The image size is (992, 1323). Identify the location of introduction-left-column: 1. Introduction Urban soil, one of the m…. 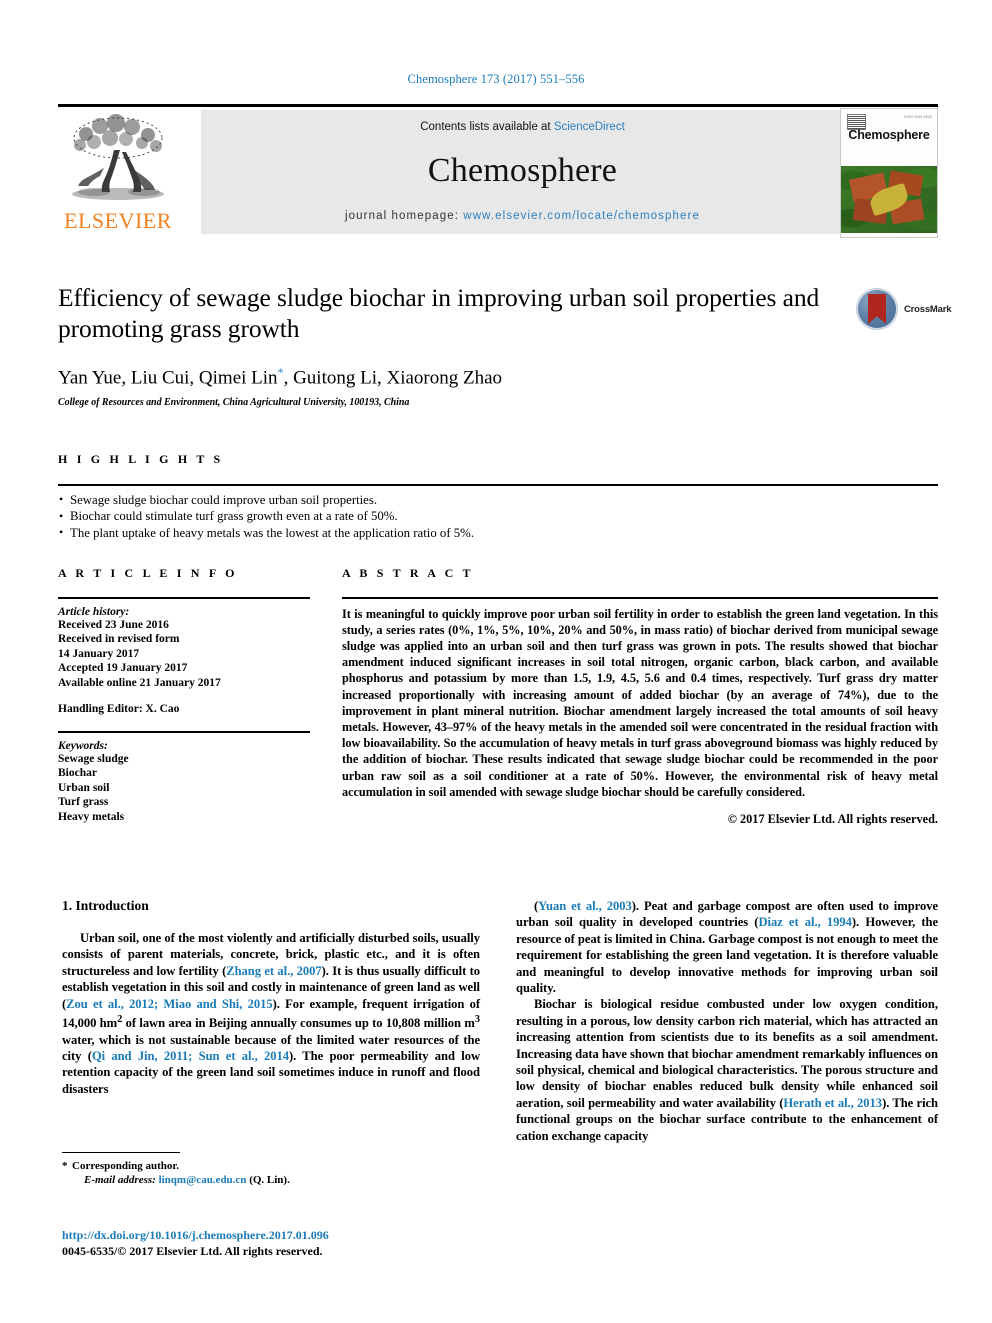
(271, 997).